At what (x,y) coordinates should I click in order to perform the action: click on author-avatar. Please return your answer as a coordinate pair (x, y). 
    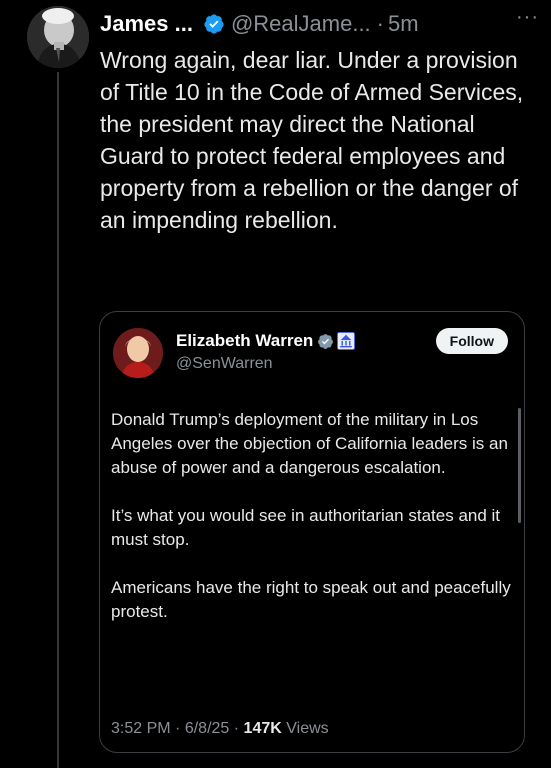
    Looking at the image, I should click on (58, 37).